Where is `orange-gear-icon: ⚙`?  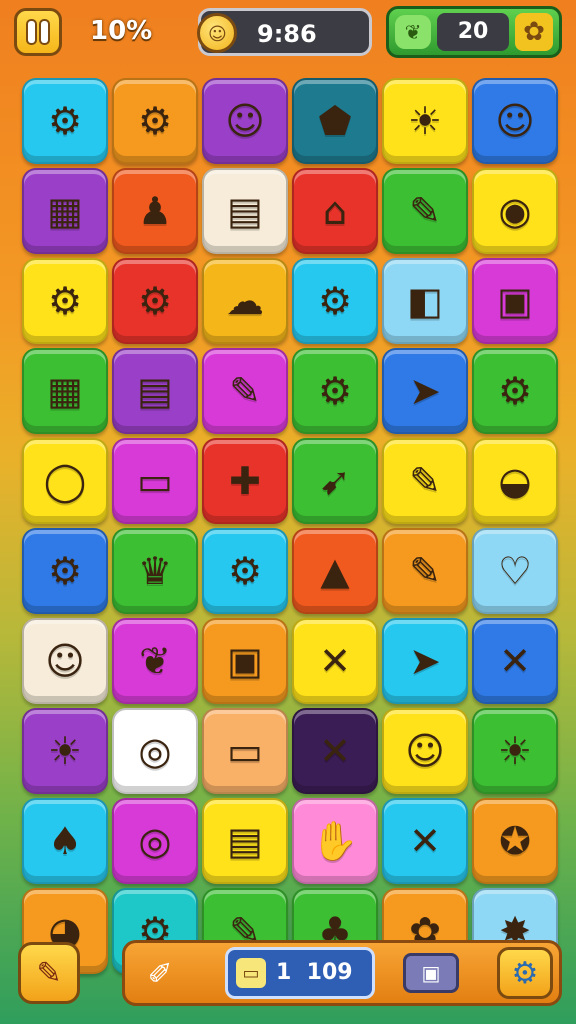 orange-gear-icon: ⚙ is located at coordinates (65, 301).